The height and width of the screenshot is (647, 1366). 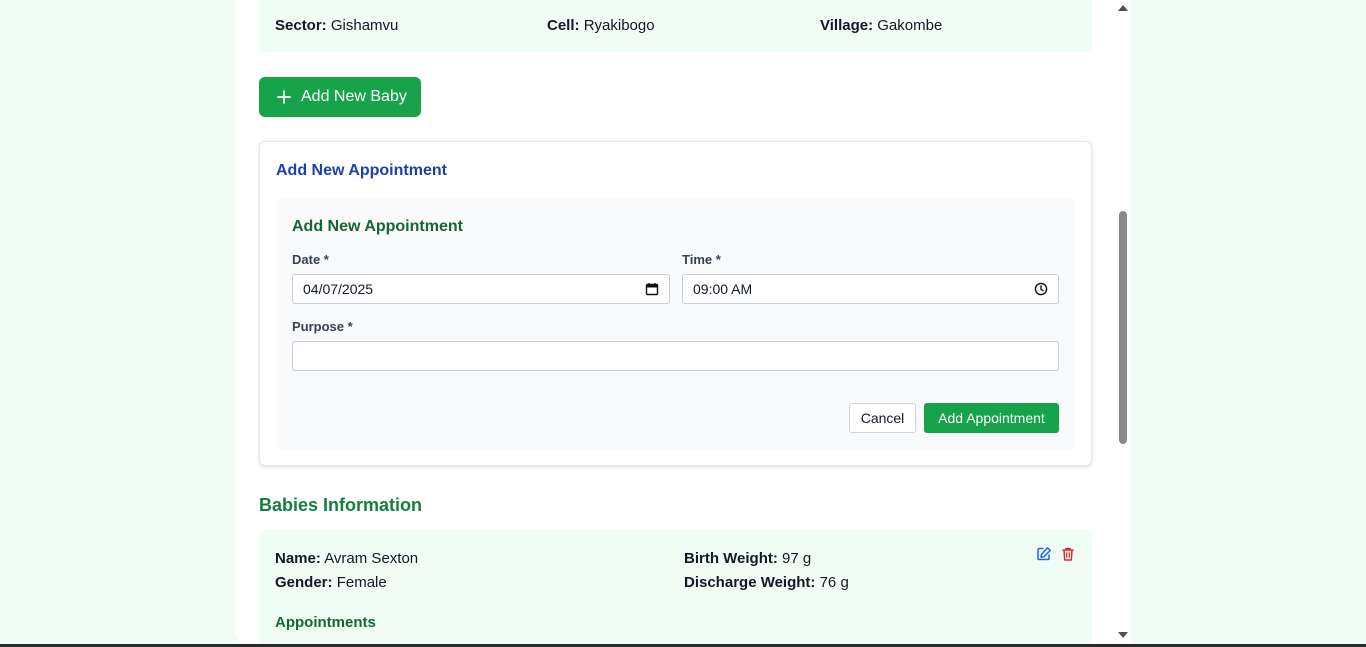 What do you see at coordinates (301, 25) in the screenshot?
I see `sector-label: Sector:` at bounding box center [301, 25].